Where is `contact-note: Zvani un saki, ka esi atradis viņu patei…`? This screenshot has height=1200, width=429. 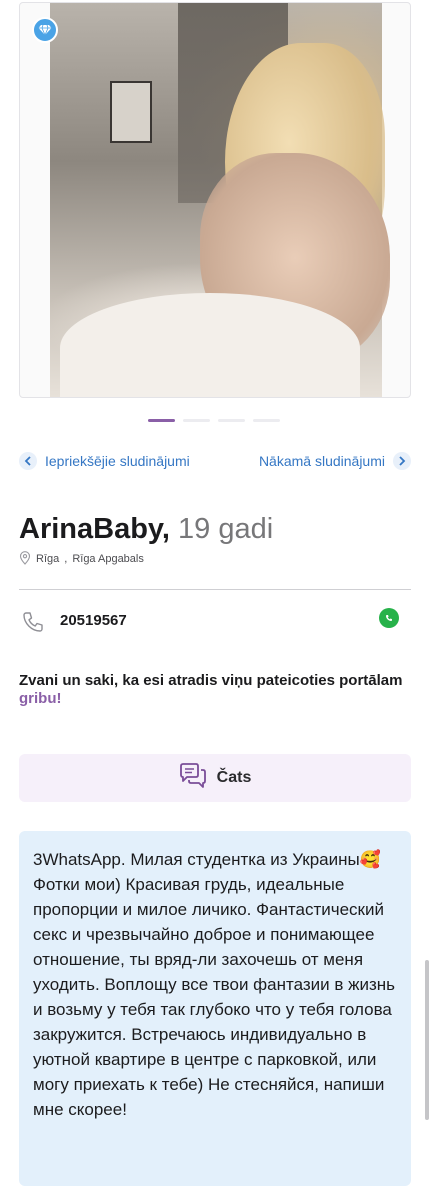
contact-note: Zvani un saki, ka esi atradis viņu patei… is located at coordinates (215, 690).